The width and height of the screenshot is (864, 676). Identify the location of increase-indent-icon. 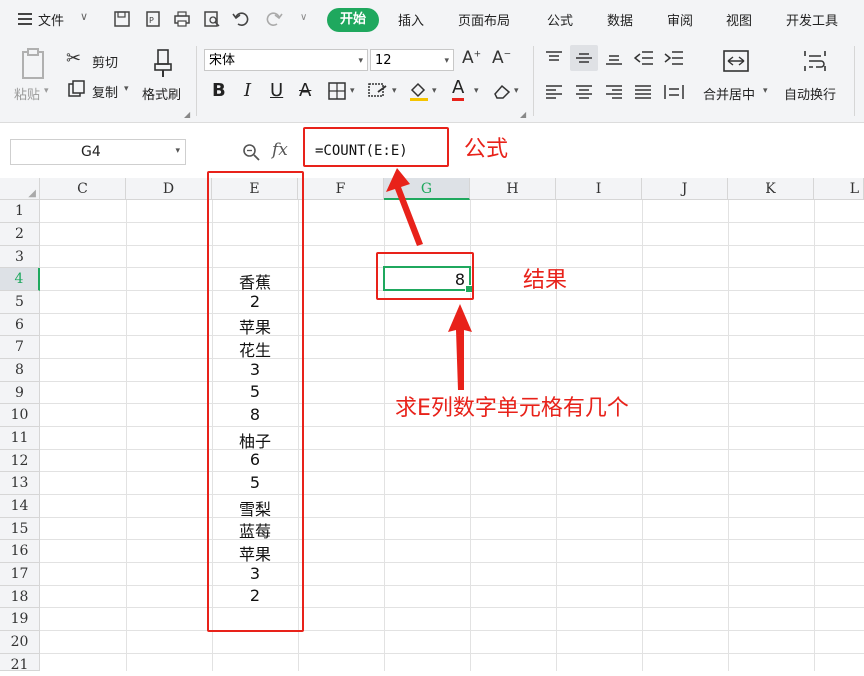
(674, 58).